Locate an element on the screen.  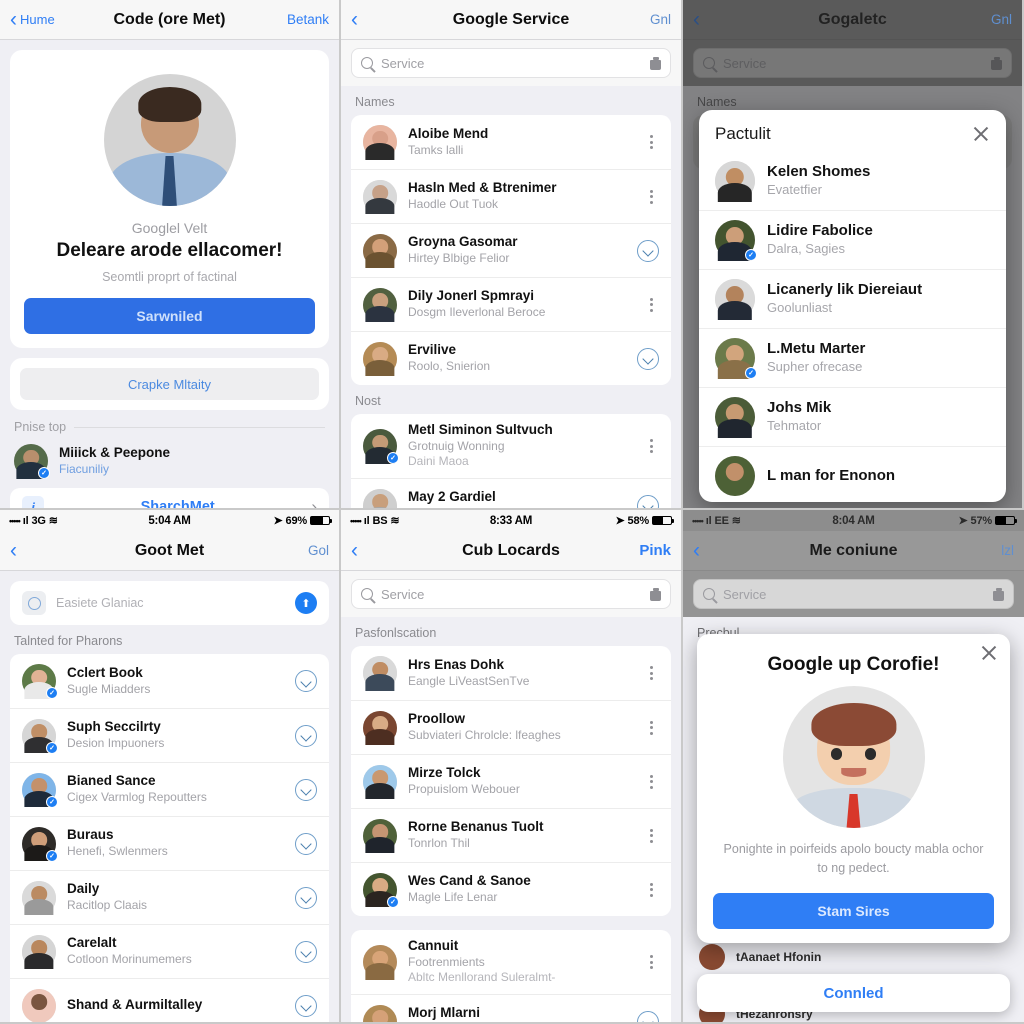
contact-row-p1: ✓ Miiick & Peepone Fiacuniliy is located at coordinates (169, 464).